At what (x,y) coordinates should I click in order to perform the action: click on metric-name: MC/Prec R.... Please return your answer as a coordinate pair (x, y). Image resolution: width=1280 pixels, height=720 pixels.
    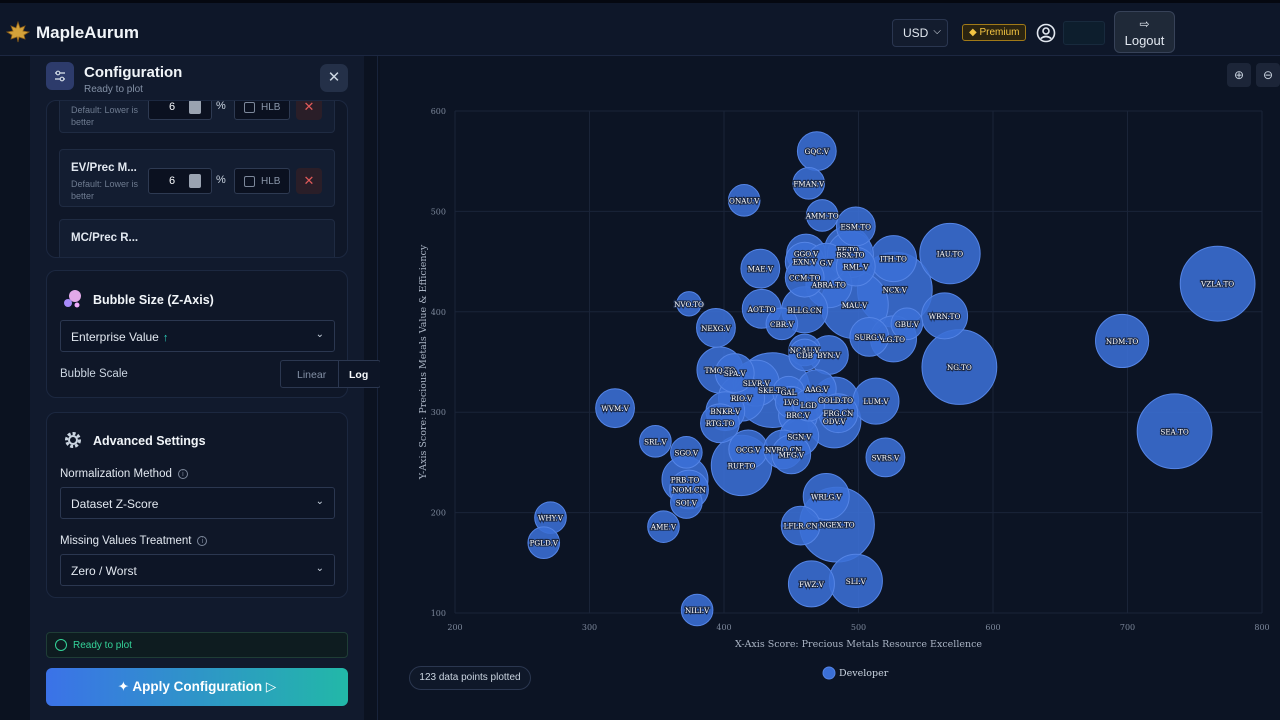
    Looking at the image, I should click on (105, 238).